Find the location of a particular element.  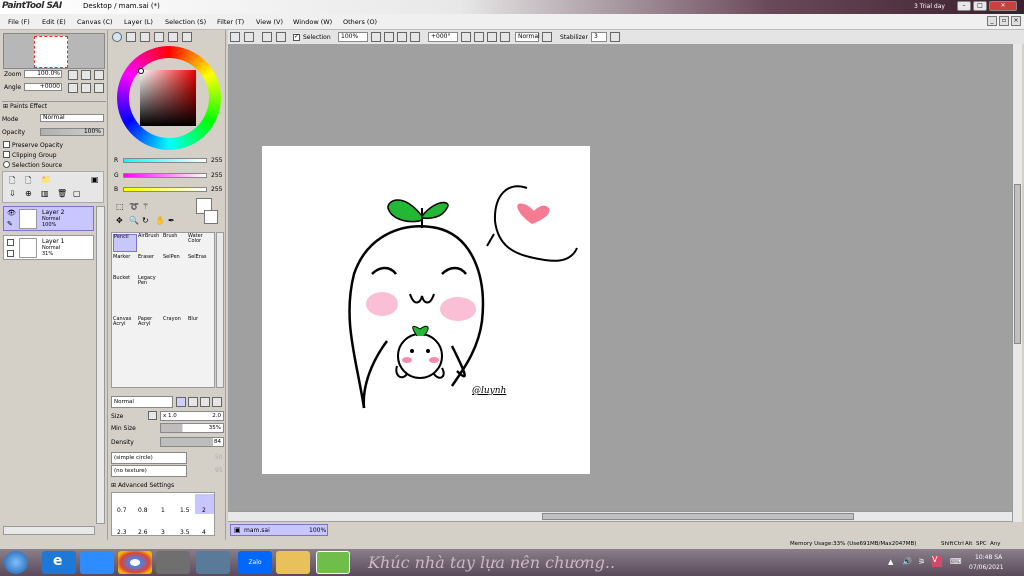

size-preset: 1 is located at coordinates (163, 510).